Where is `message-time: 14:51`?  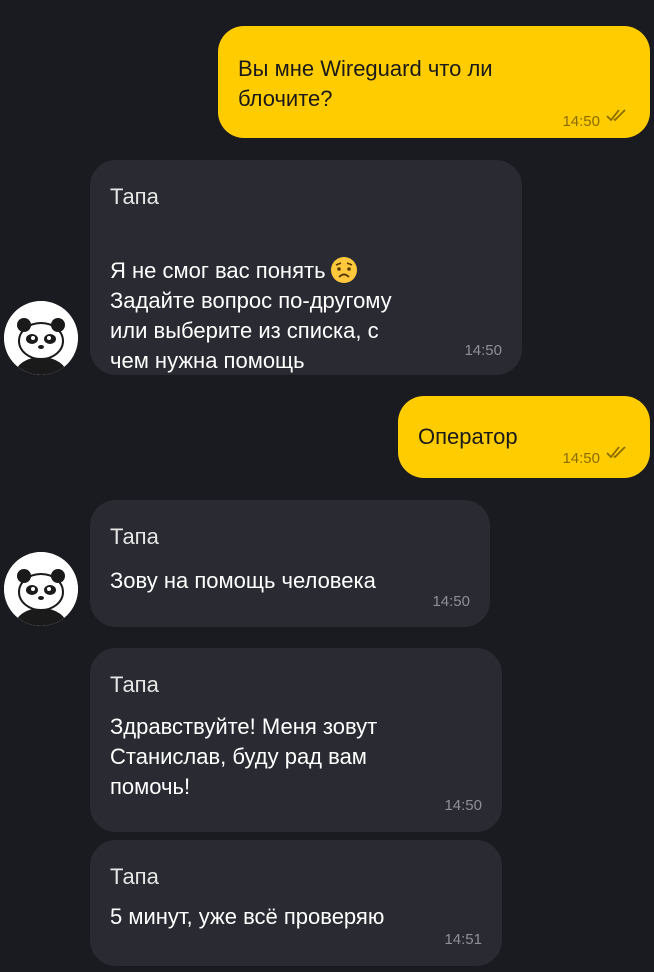
message-time: 14:51 is located at coordinates (463, 939).